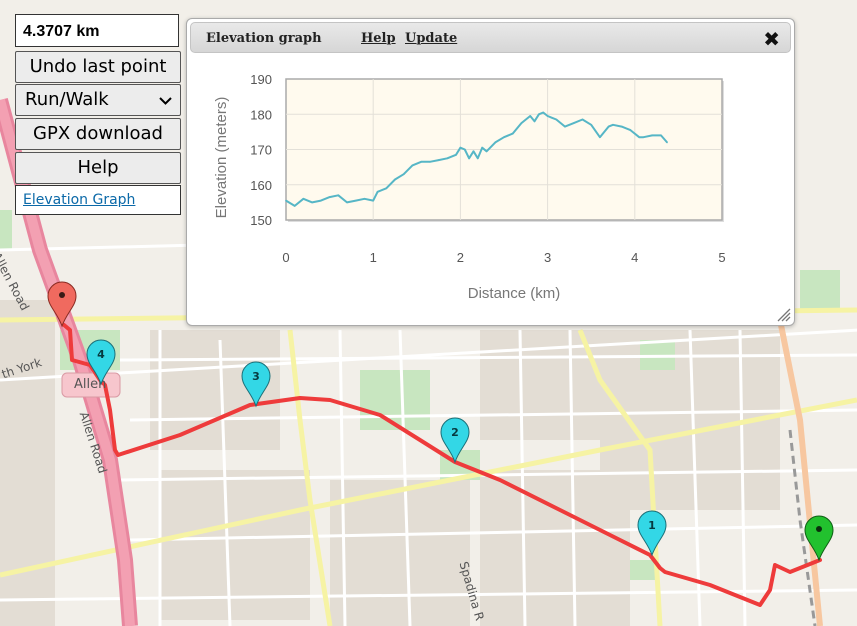 The image size is (857, 626). Describe the element at coordinates (90, 384) in the screenshot. I see `map-label-allen-station: Allen` at that location.